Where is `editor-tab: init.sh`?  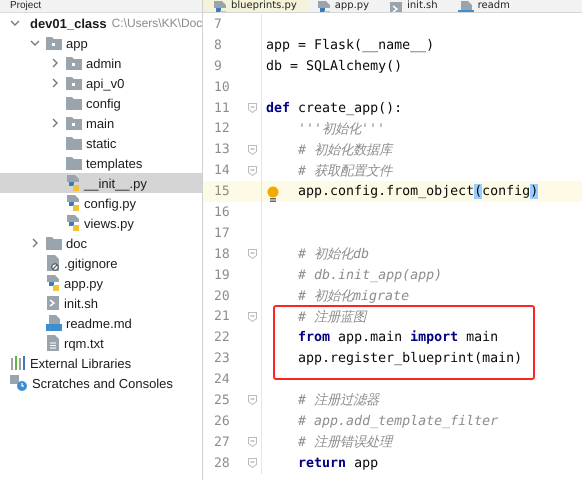
editor-tab: init.sh is located at coordinates (413, 6).